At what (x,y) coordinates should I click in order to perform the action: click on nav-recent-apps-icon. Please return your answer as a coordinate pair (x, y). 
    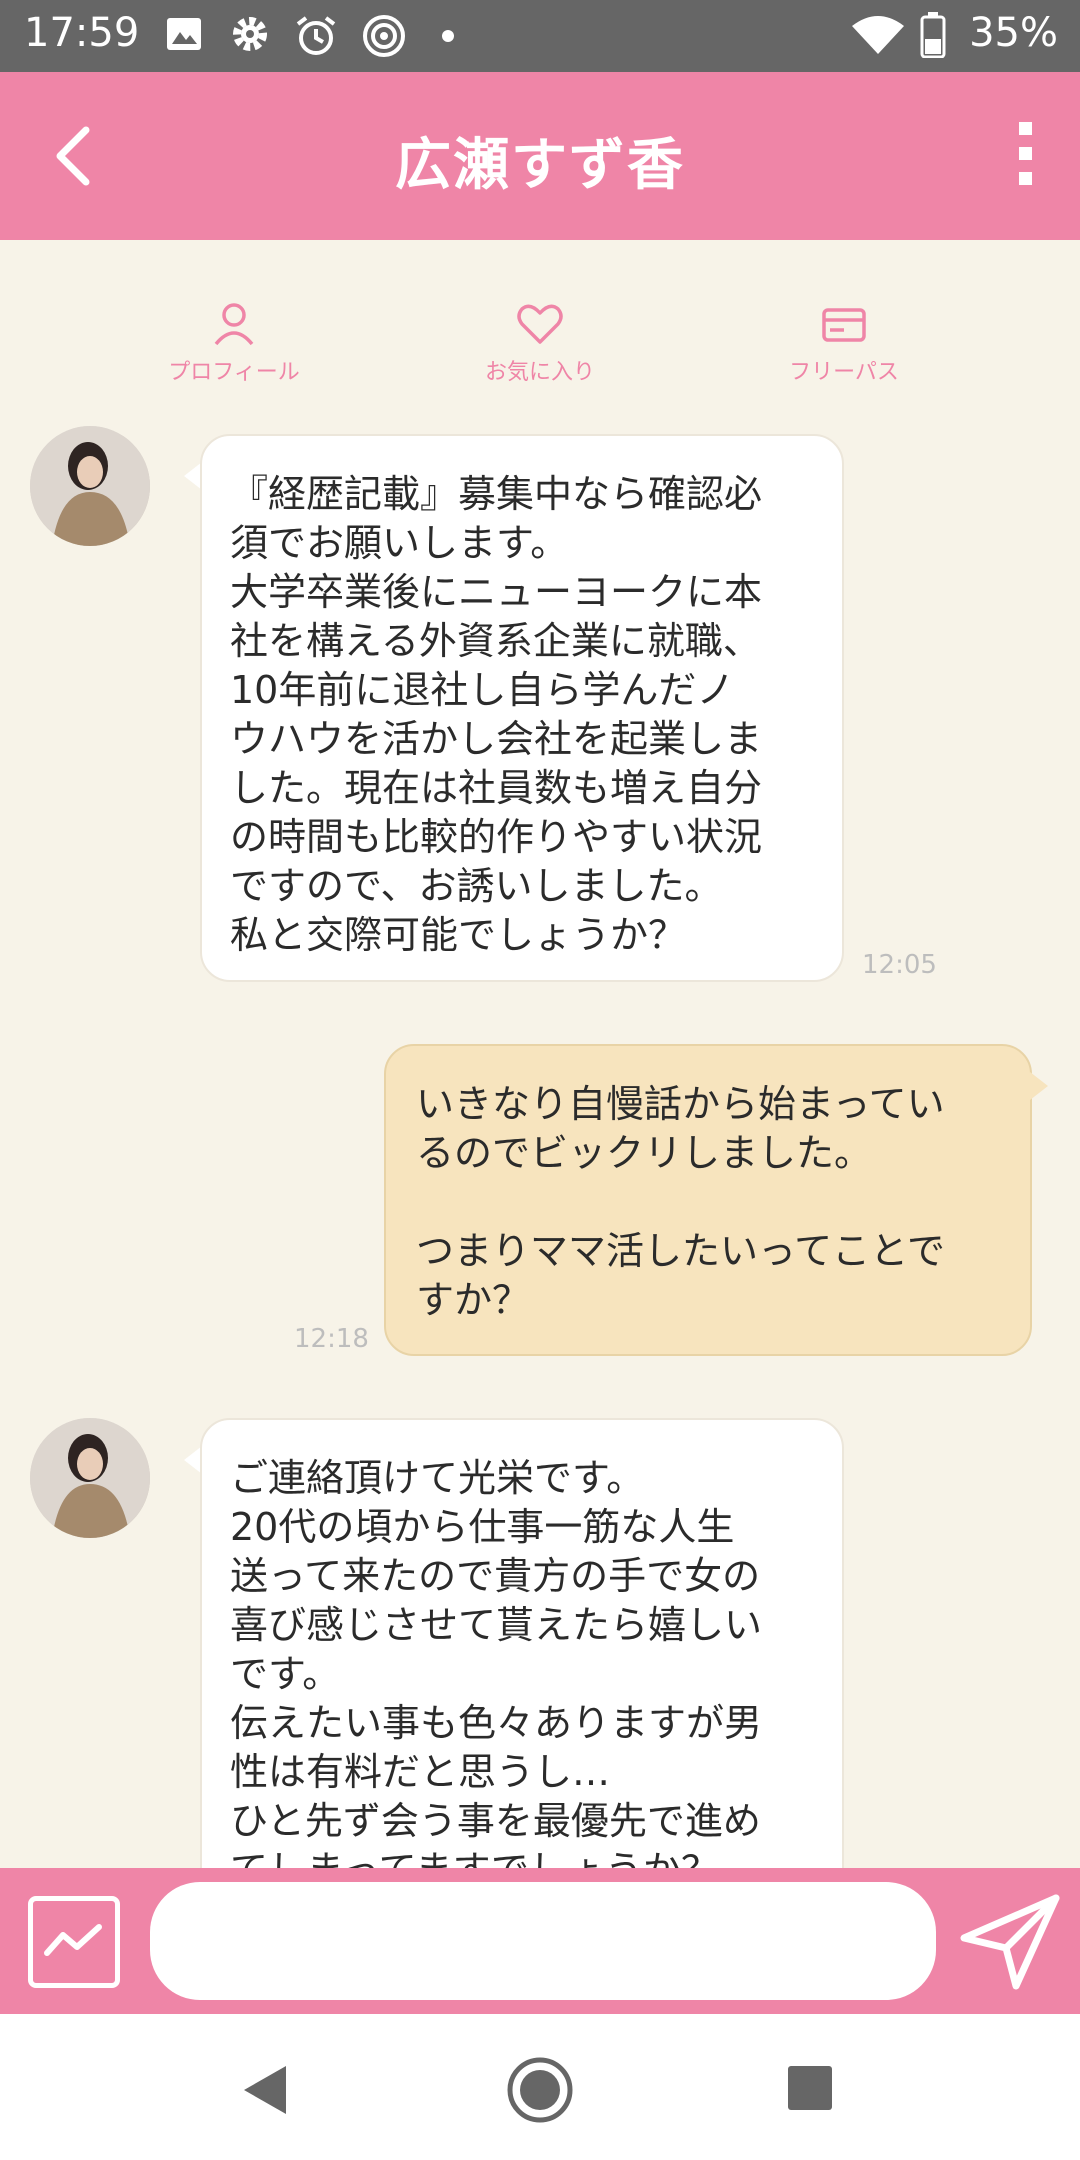
    Looking at the image, I should click on (810, 2088).